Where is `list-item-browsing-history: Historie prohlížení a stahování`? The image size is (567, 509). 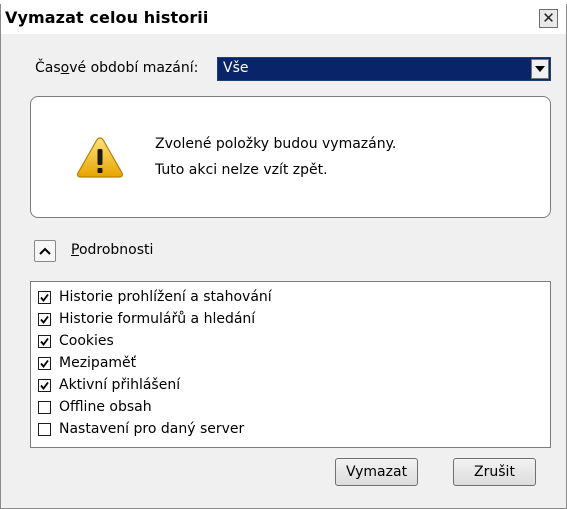
list-item-browsing-history: Historie prohlížení a stahování is located at coordinates (155, 297).